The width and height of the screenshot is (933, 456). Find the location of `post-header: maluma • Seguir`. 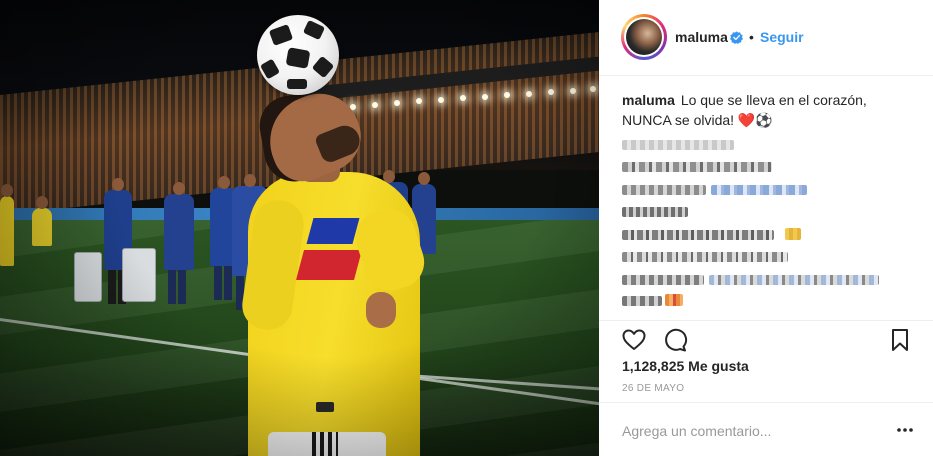

post-header: maluma • Seguir is located at coordinates (766, 38).